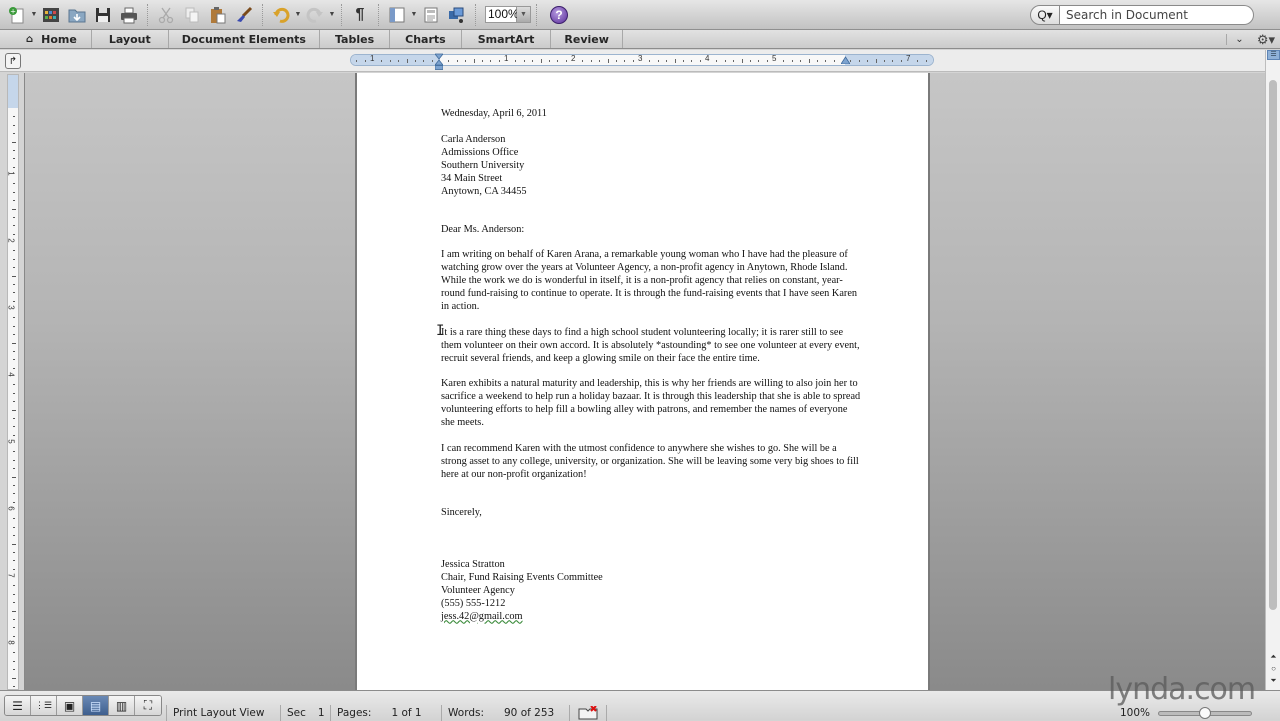 This screenshot has width=1280, height=721. Describe the element at coordinates (559, 14) in the screenshot. I see `help-button: ?` at that location.